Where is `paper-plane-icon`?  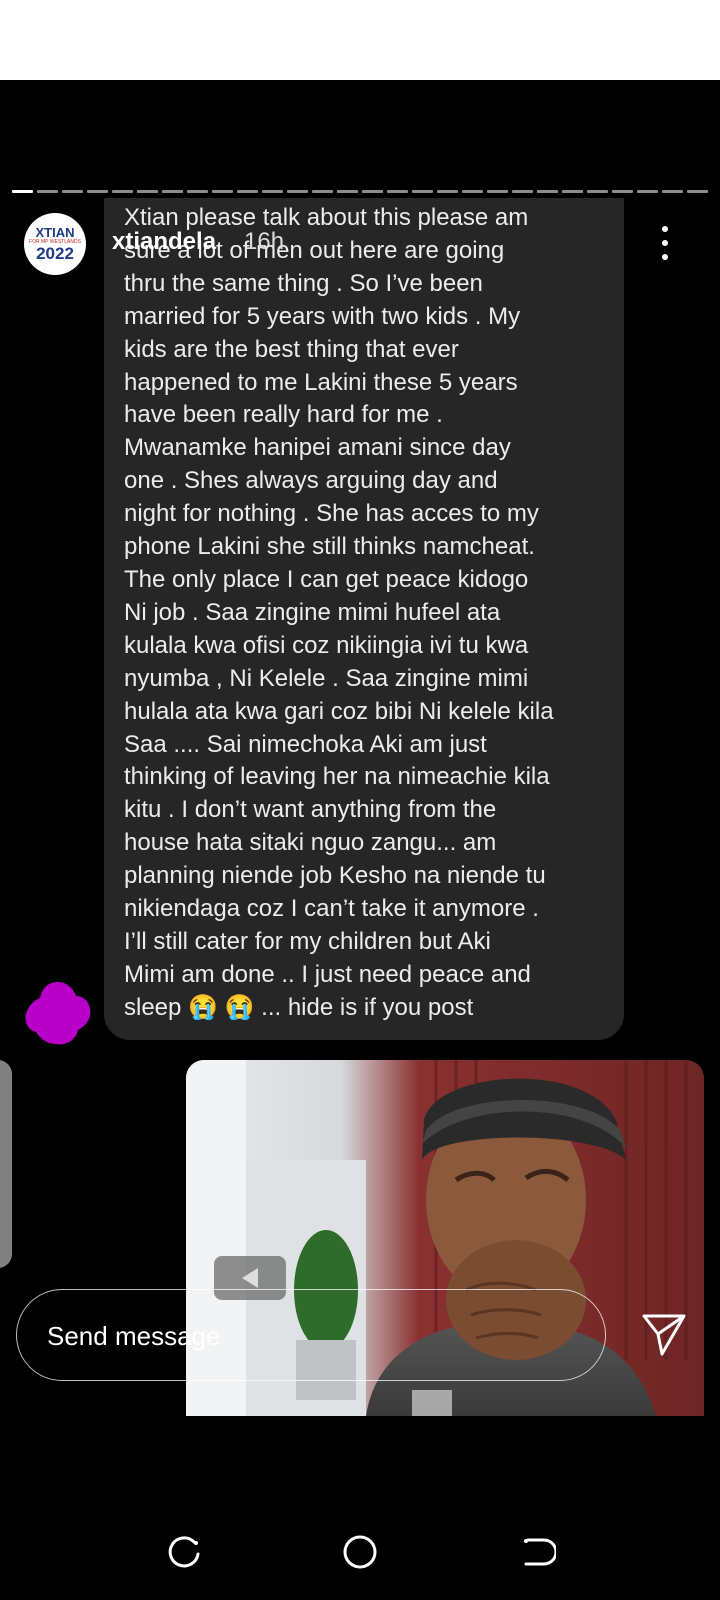 paper-plane-icon is located at coordinates (664, 1334).